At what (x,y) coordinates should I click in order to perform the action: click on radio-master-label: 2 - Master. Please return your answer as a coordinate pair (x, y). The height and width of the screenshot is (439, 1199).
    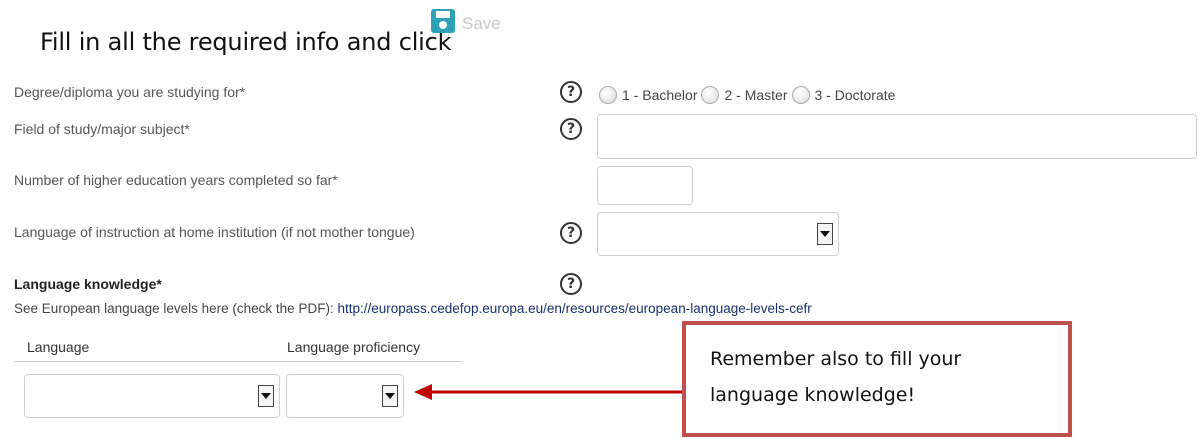
    Looking at the image, I should click on (756, 95).